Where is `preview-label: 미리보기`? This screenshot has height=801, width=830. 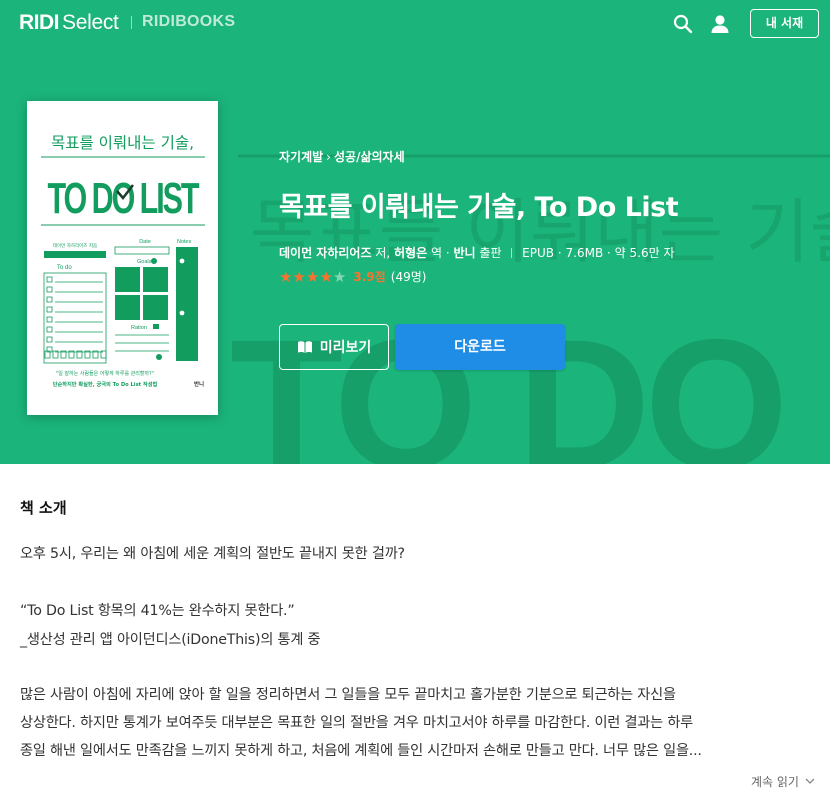
preview-label: 미리보기 is located at coordinates (345, 348).